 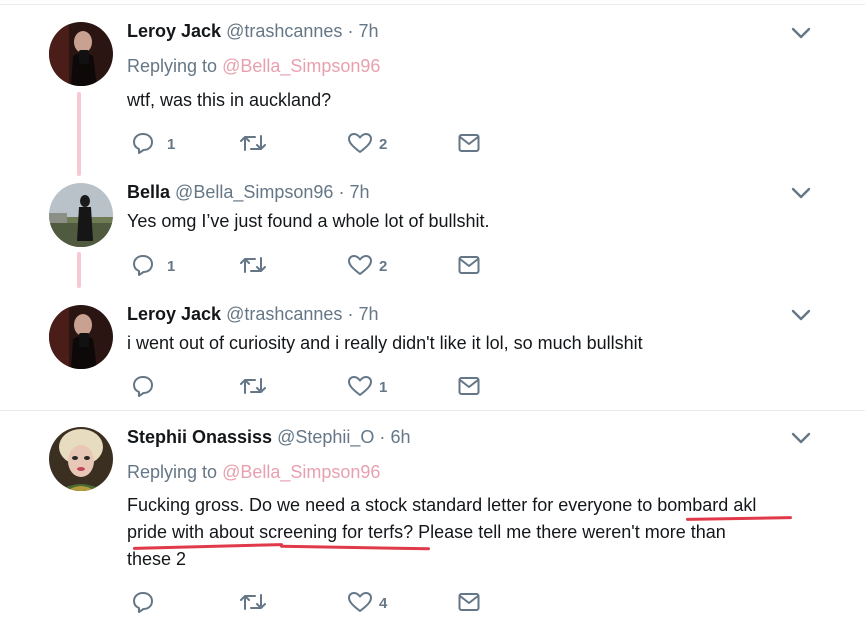 I want to click on like-count: 1, so click(x=383, y=387).